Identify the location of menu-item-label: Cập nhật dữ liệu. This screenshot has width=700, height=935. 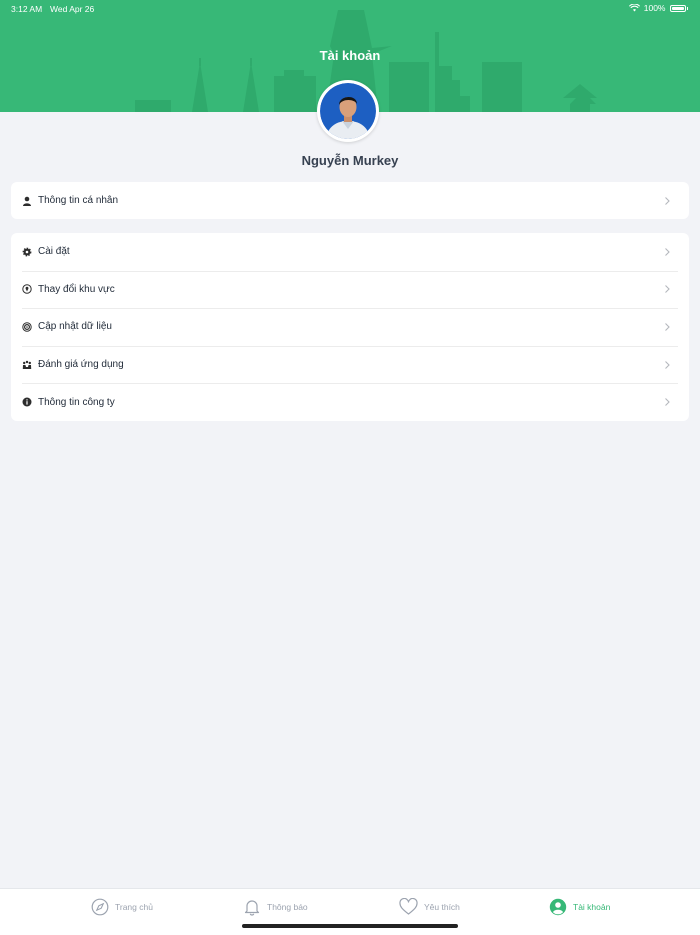
(75, 327).